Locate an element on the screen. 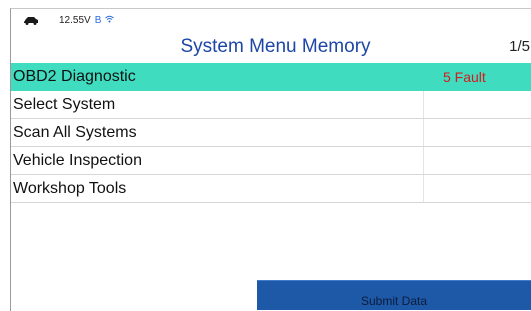 The width and height of the screenshot is (531, 311). voltage-readout: 12.55V is located at coordinates (75, 20).